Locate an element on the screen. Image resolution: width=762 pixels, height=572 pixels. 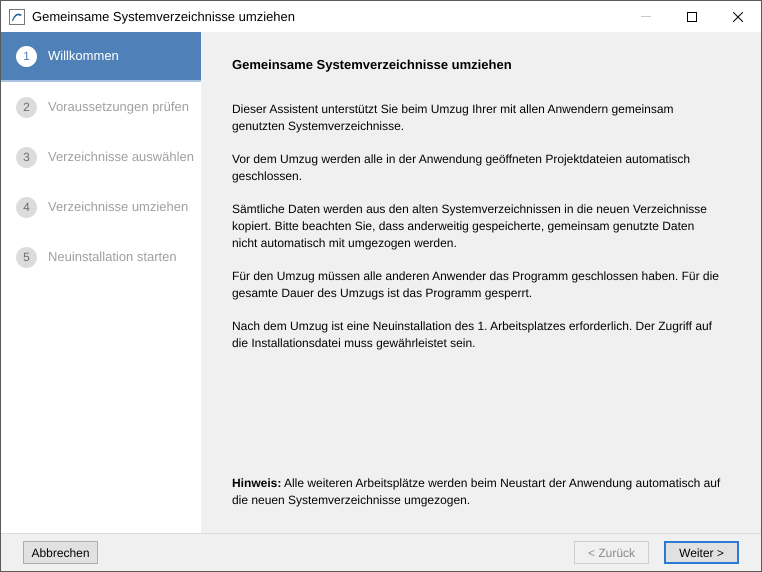
step-label: Willkommen is located at coordinates (83, 56).